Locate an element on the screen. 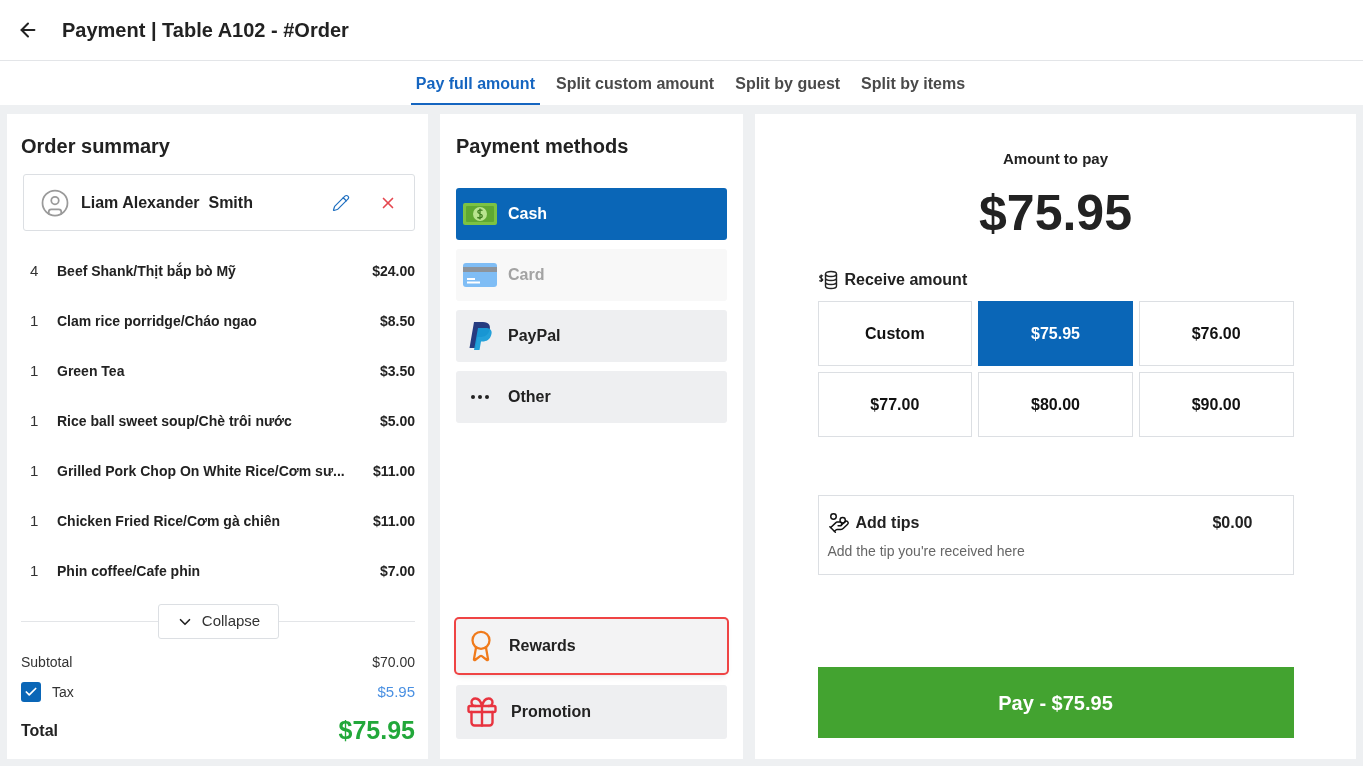  pencil-icon is located at coordinates (341, 202).